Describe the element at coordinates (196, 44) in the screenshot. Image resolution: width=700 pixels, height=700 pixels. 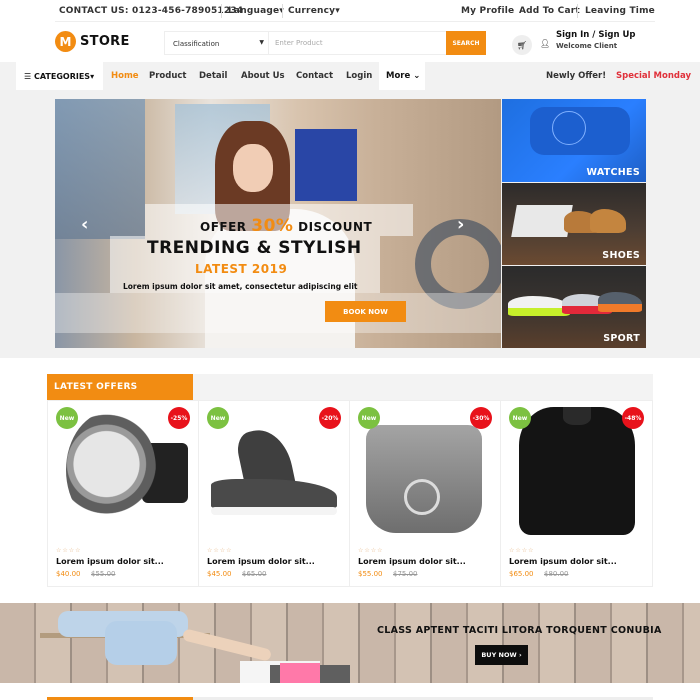
I see `category-select-value: Classification` at that location.